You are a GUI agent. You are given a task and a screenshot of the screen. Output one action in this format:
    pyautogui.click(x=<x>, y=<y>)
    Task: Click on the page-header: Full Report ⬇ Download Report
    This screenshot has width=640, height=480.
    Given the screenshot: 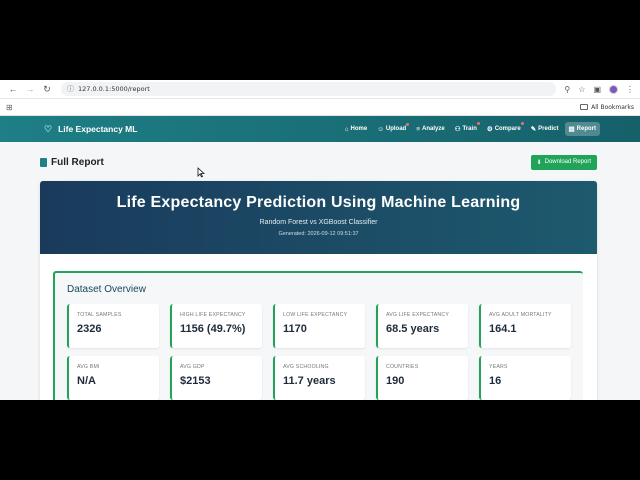 What is the action you would take?
    pyautogui.click(x=318, y=162)
    